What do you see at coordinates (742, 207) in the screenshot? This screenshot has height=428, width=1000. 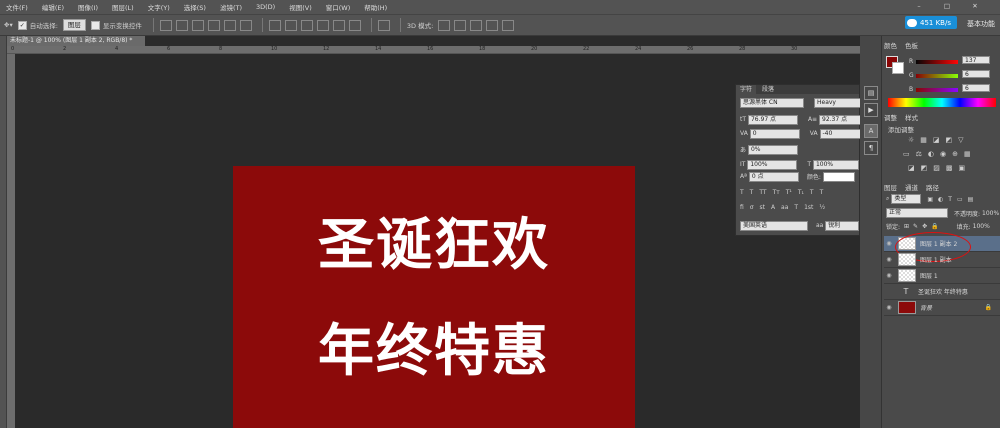 I see `ligatures-icon: fi` at bounding box center [742, 207].